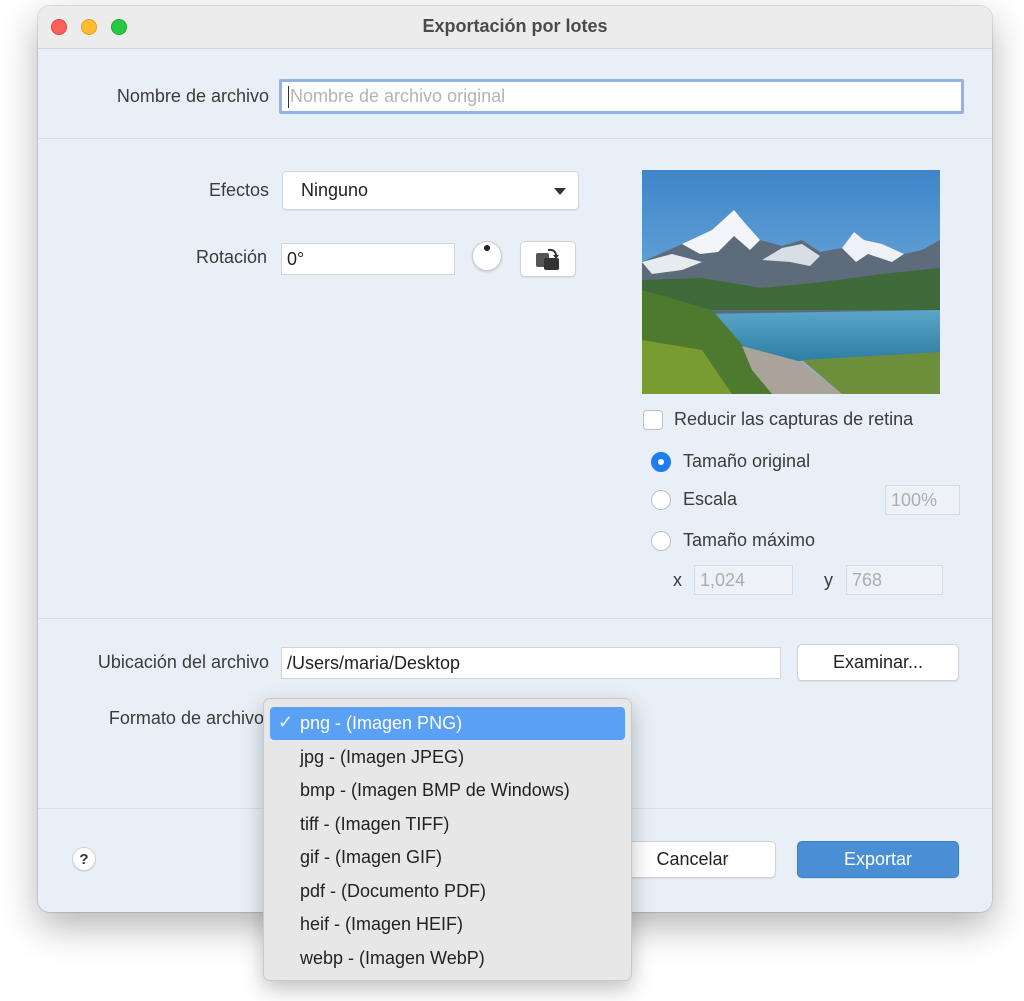 This screenshot has width=1024, height=1001. I want to click on rotate-button, so click(548, 259).